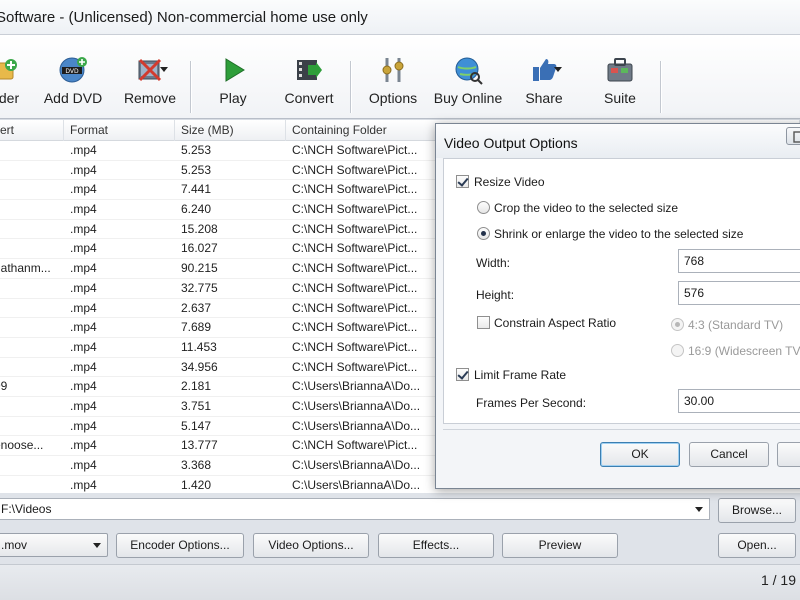 This screenshot has width=800, height=600. I want to click on output-format-combo: .mov, so click(54, 545).